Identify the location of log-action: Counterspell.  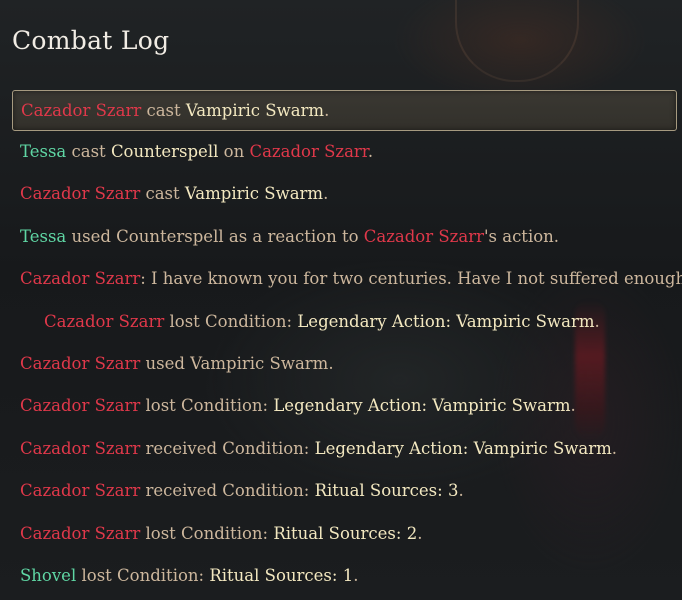
(164, 151).